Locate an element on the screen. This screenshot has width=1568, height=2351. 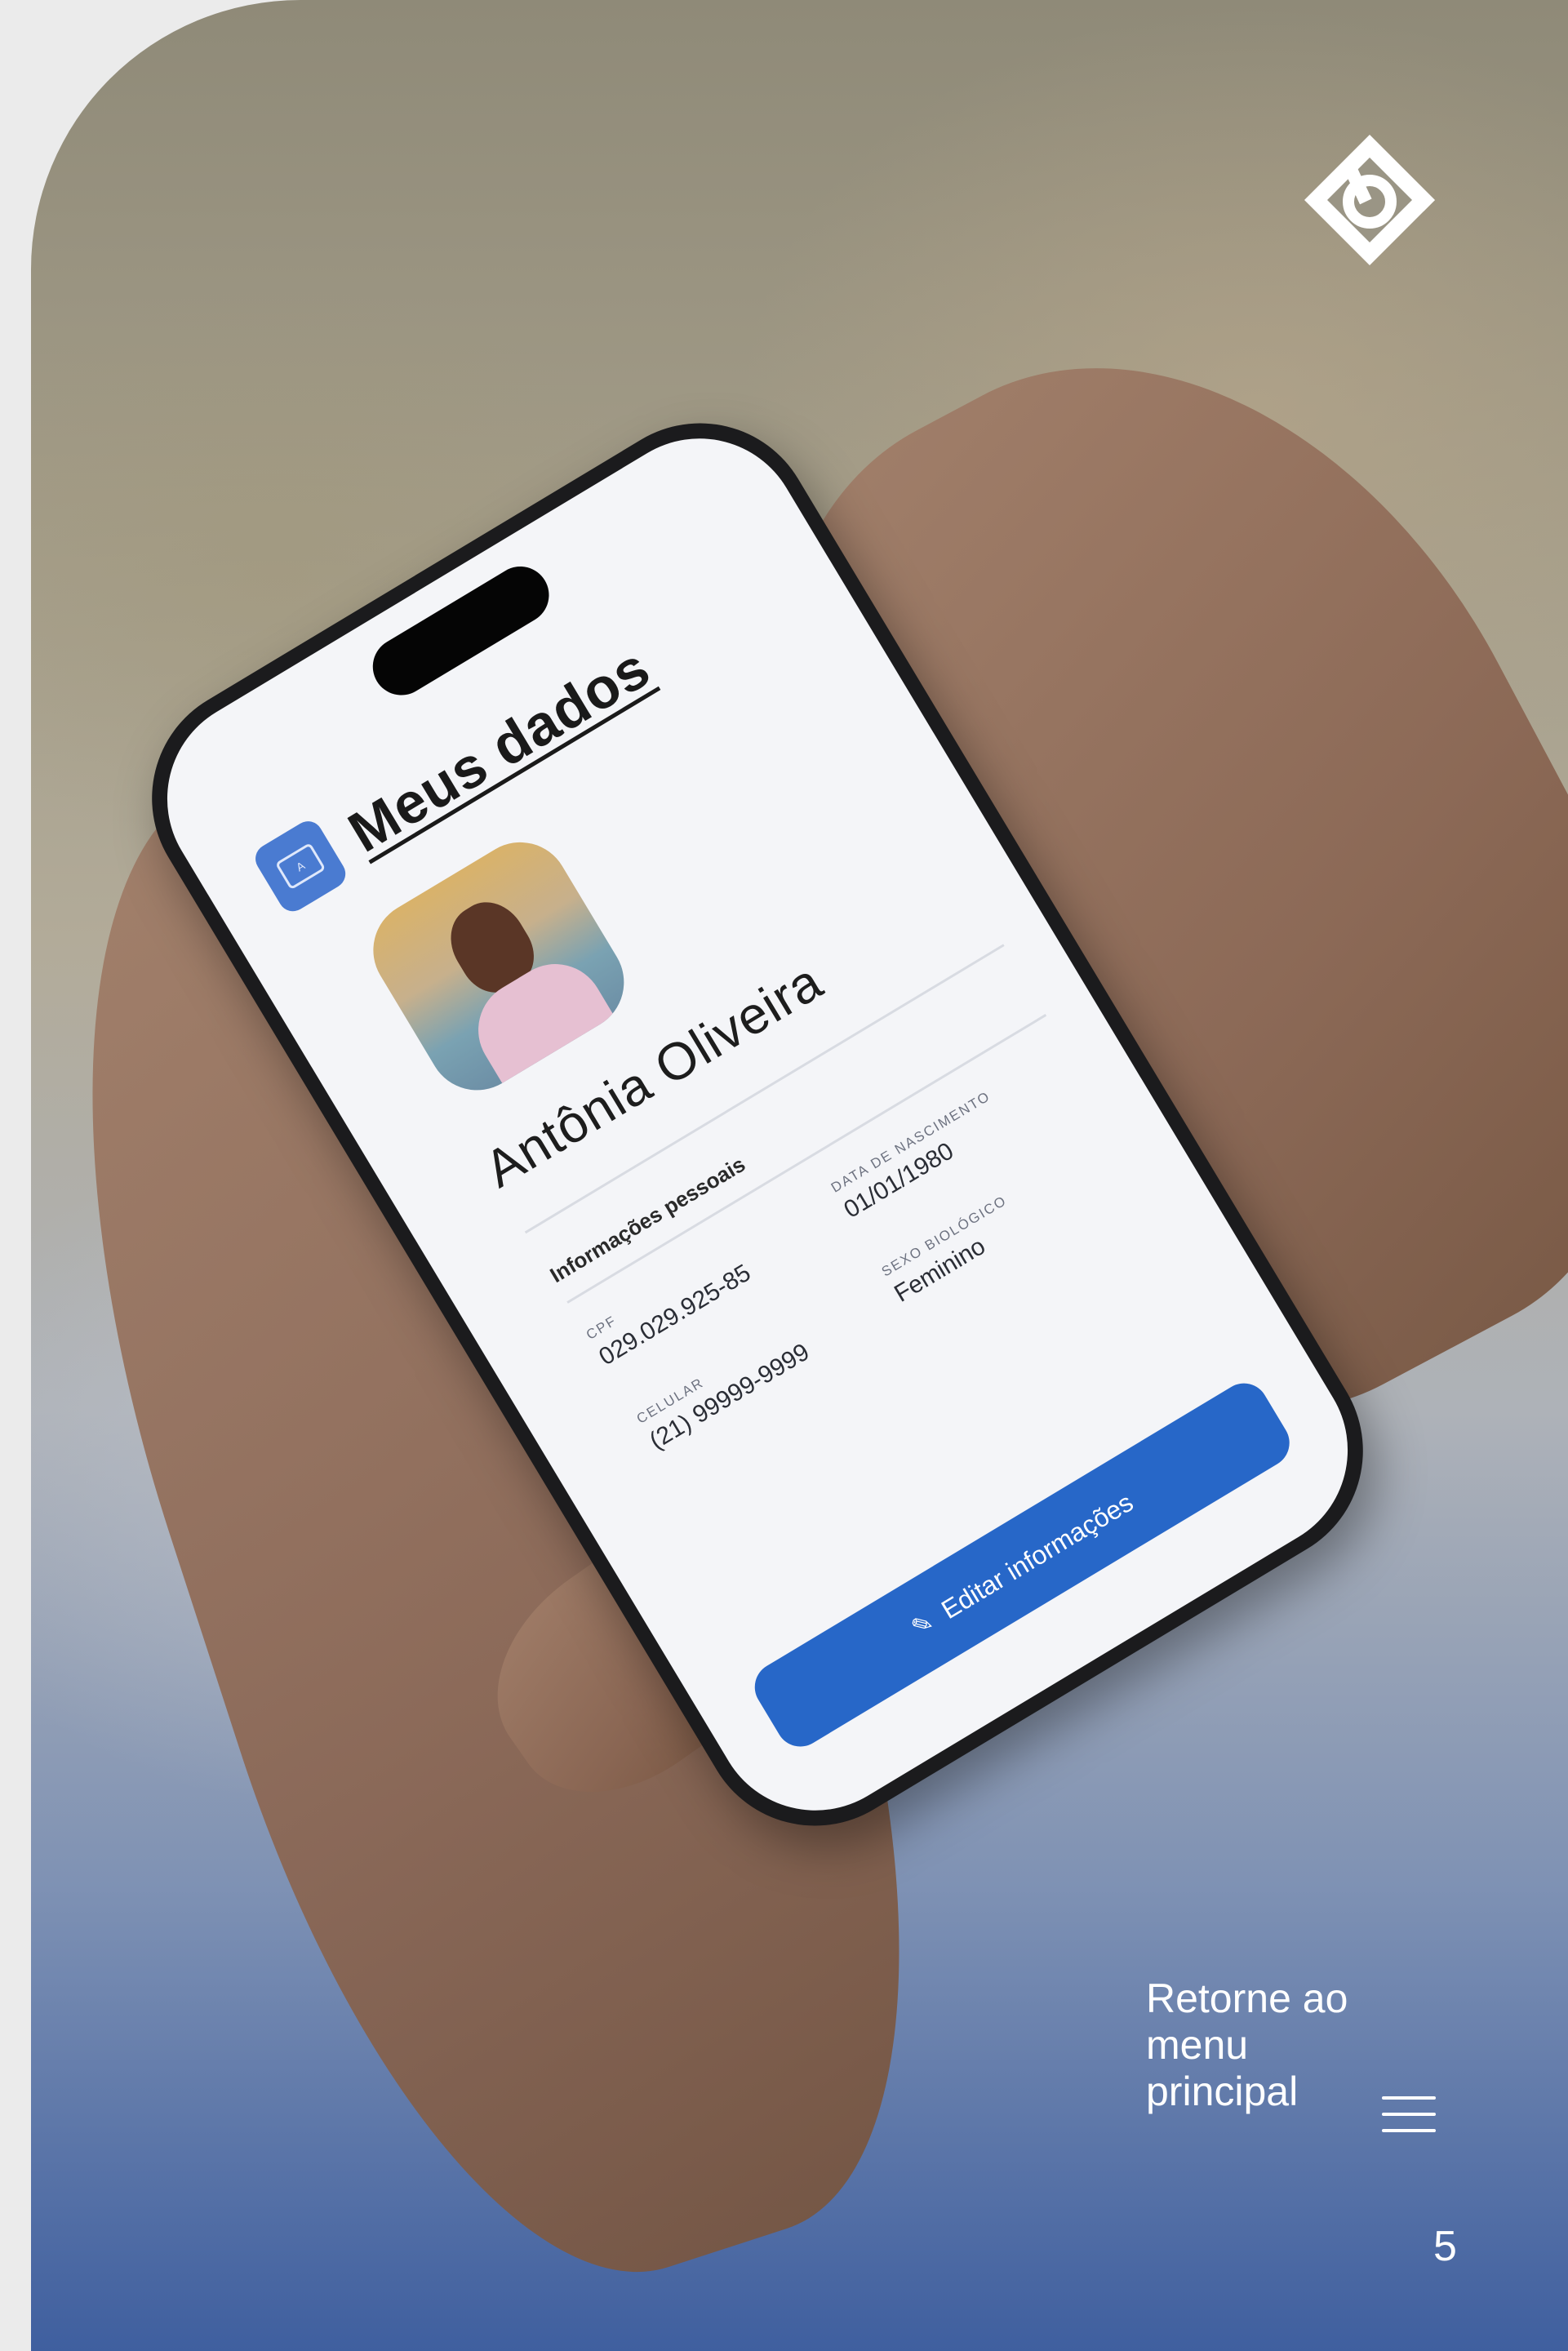
edit-info-label: Editar informações is located at coordinates (1037, 1555).